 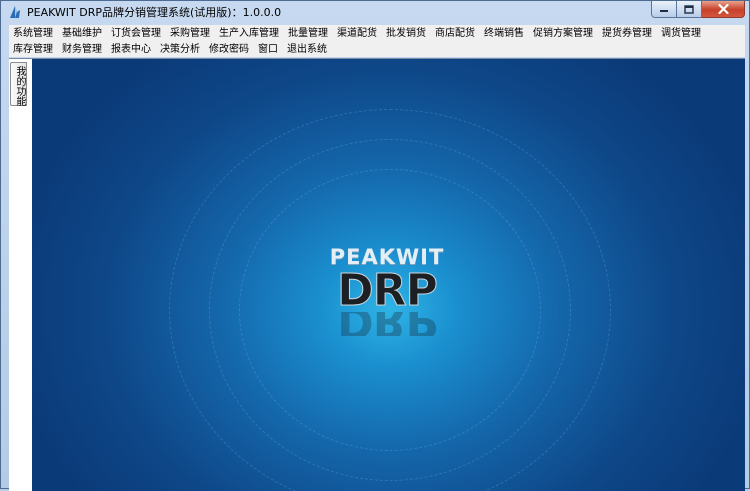 What do you see at coordinates (406, 33) in the screenshot?
I see `menu-item-wholesale: 批发销货` at bounding box center [406, 33].